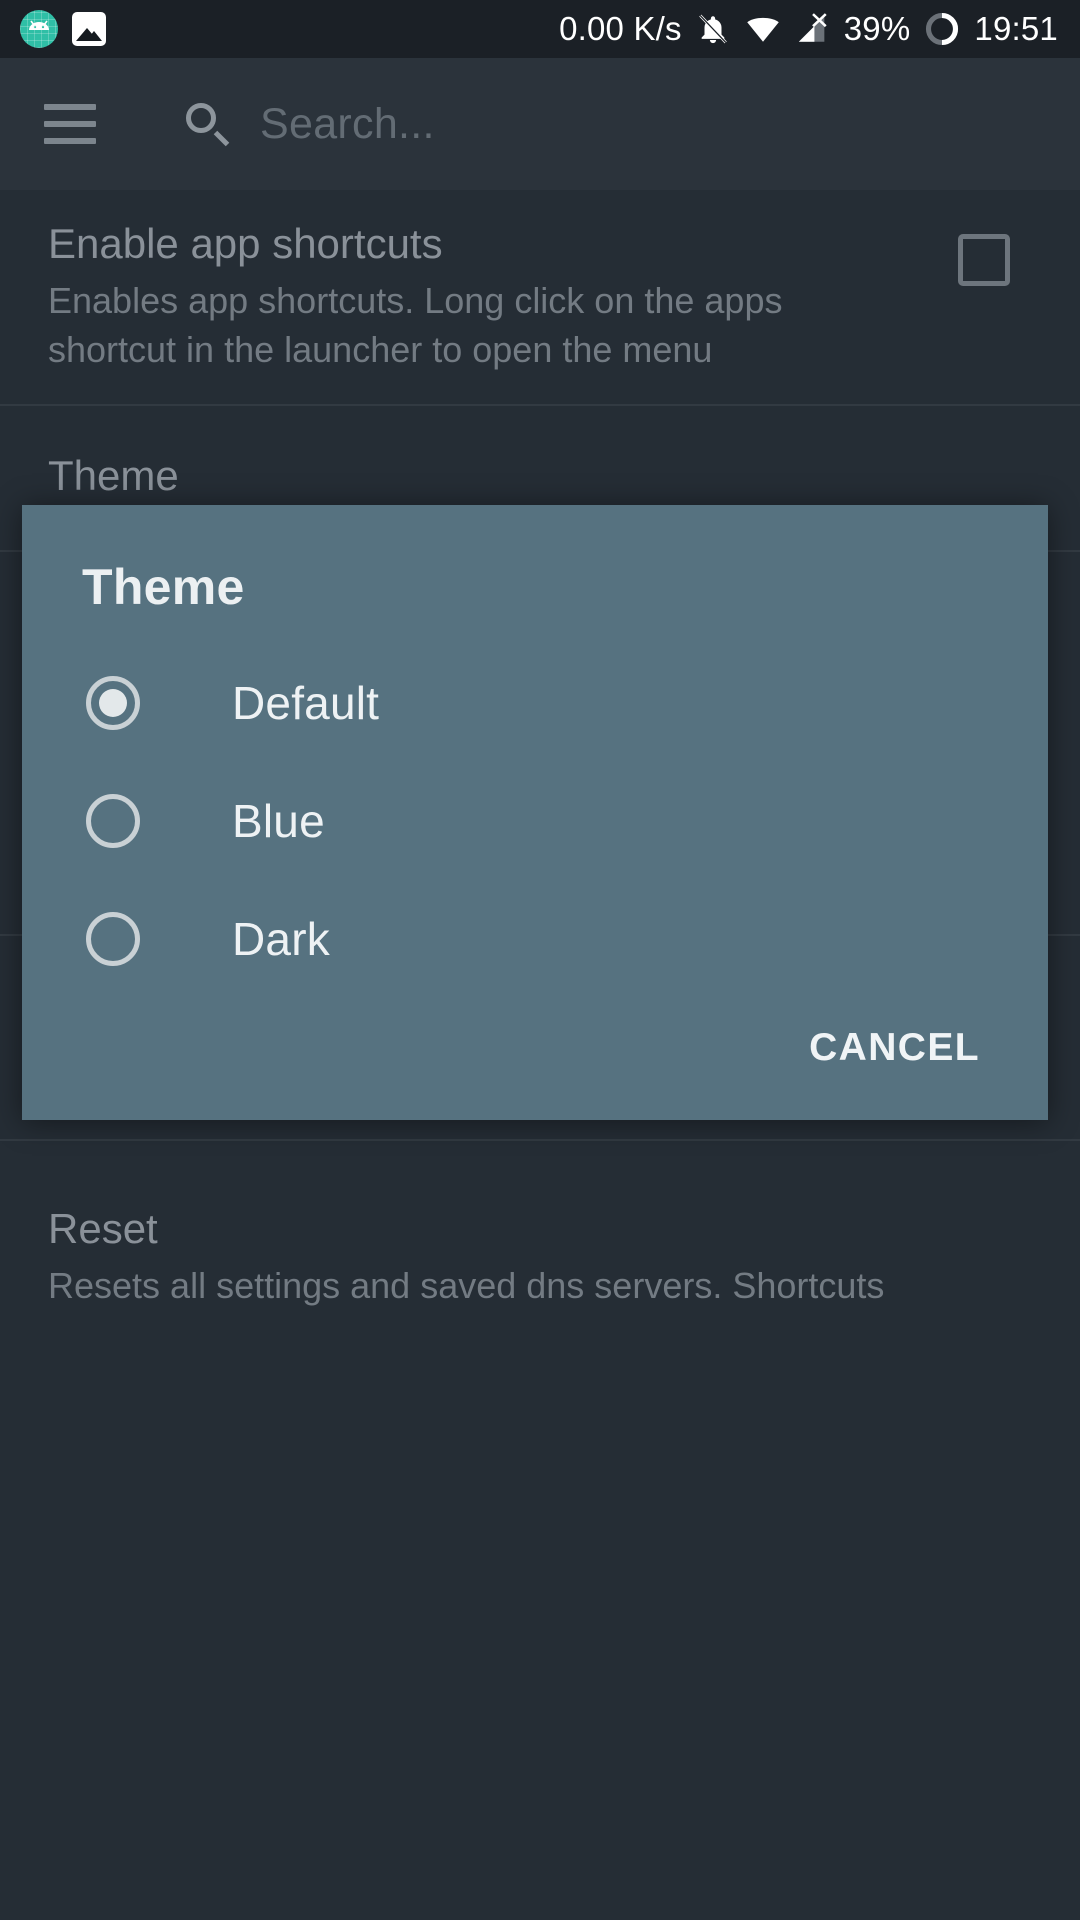 Image resolution: width=1080 pixels, height=1920 pixels. Describe the element at coordinates (201, 118) in the screenshot. I see `search-icon-lens` at that location.